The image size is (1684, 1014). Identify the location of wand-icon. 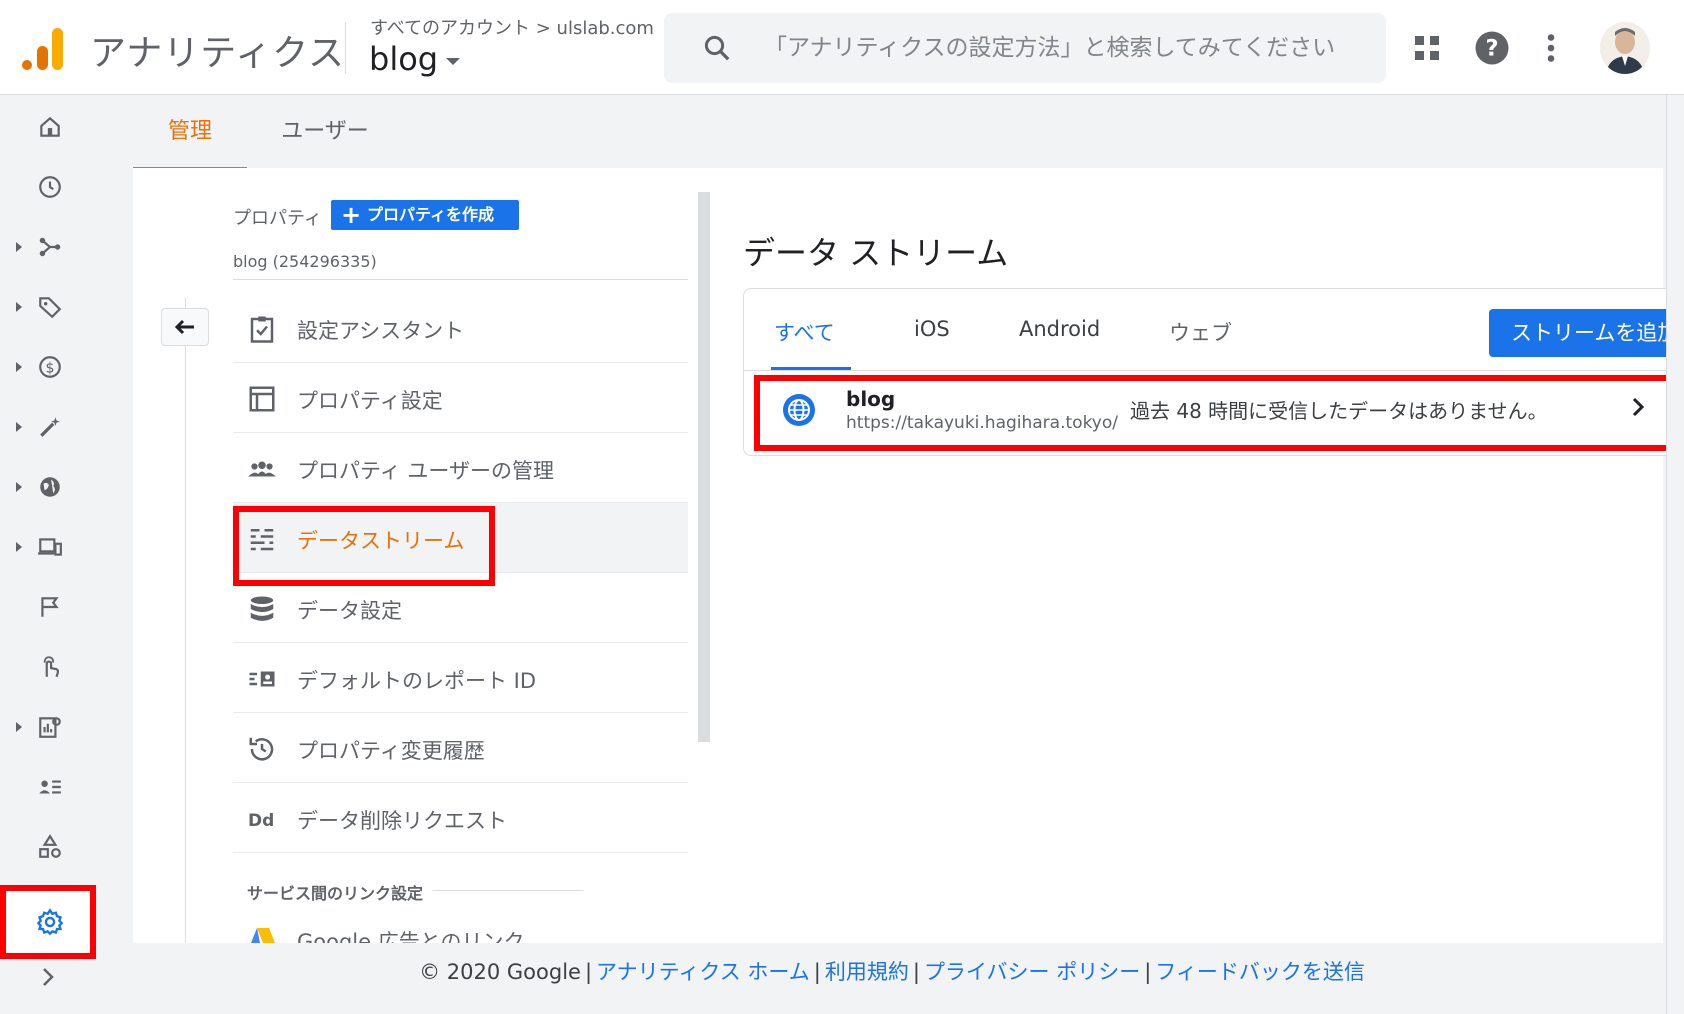
(50, 427).